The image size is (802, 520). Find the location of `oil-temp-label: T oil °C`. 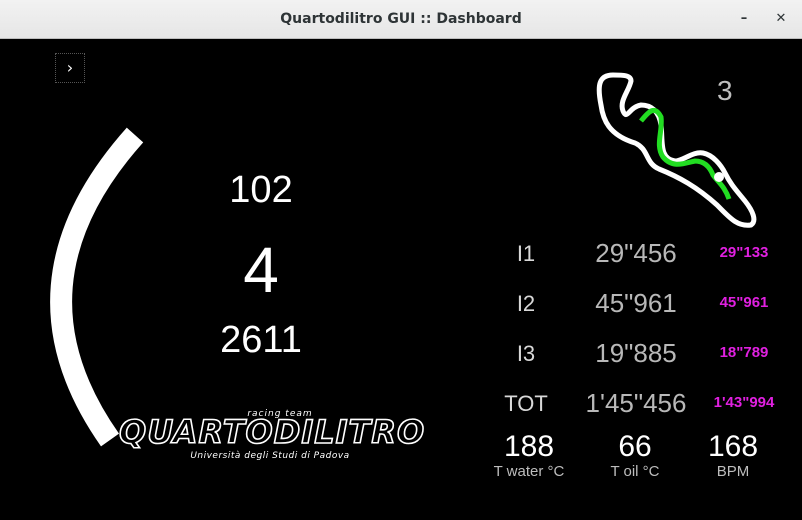

oil-temp-label: T oil °C is located at coordinates (635, 471).